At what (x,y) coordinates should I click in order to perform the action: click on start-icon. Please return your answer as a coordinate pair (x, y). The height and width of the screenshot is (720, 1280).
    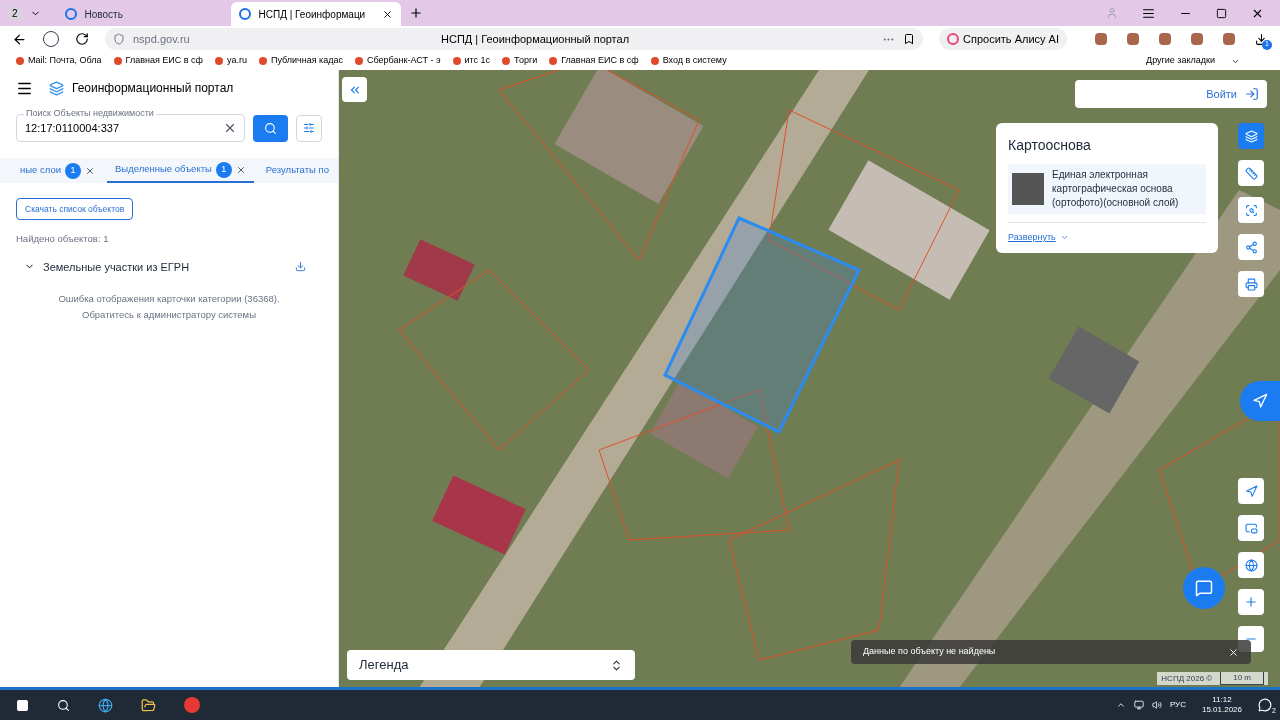
    Looking at the image, I should click on (22, 705).